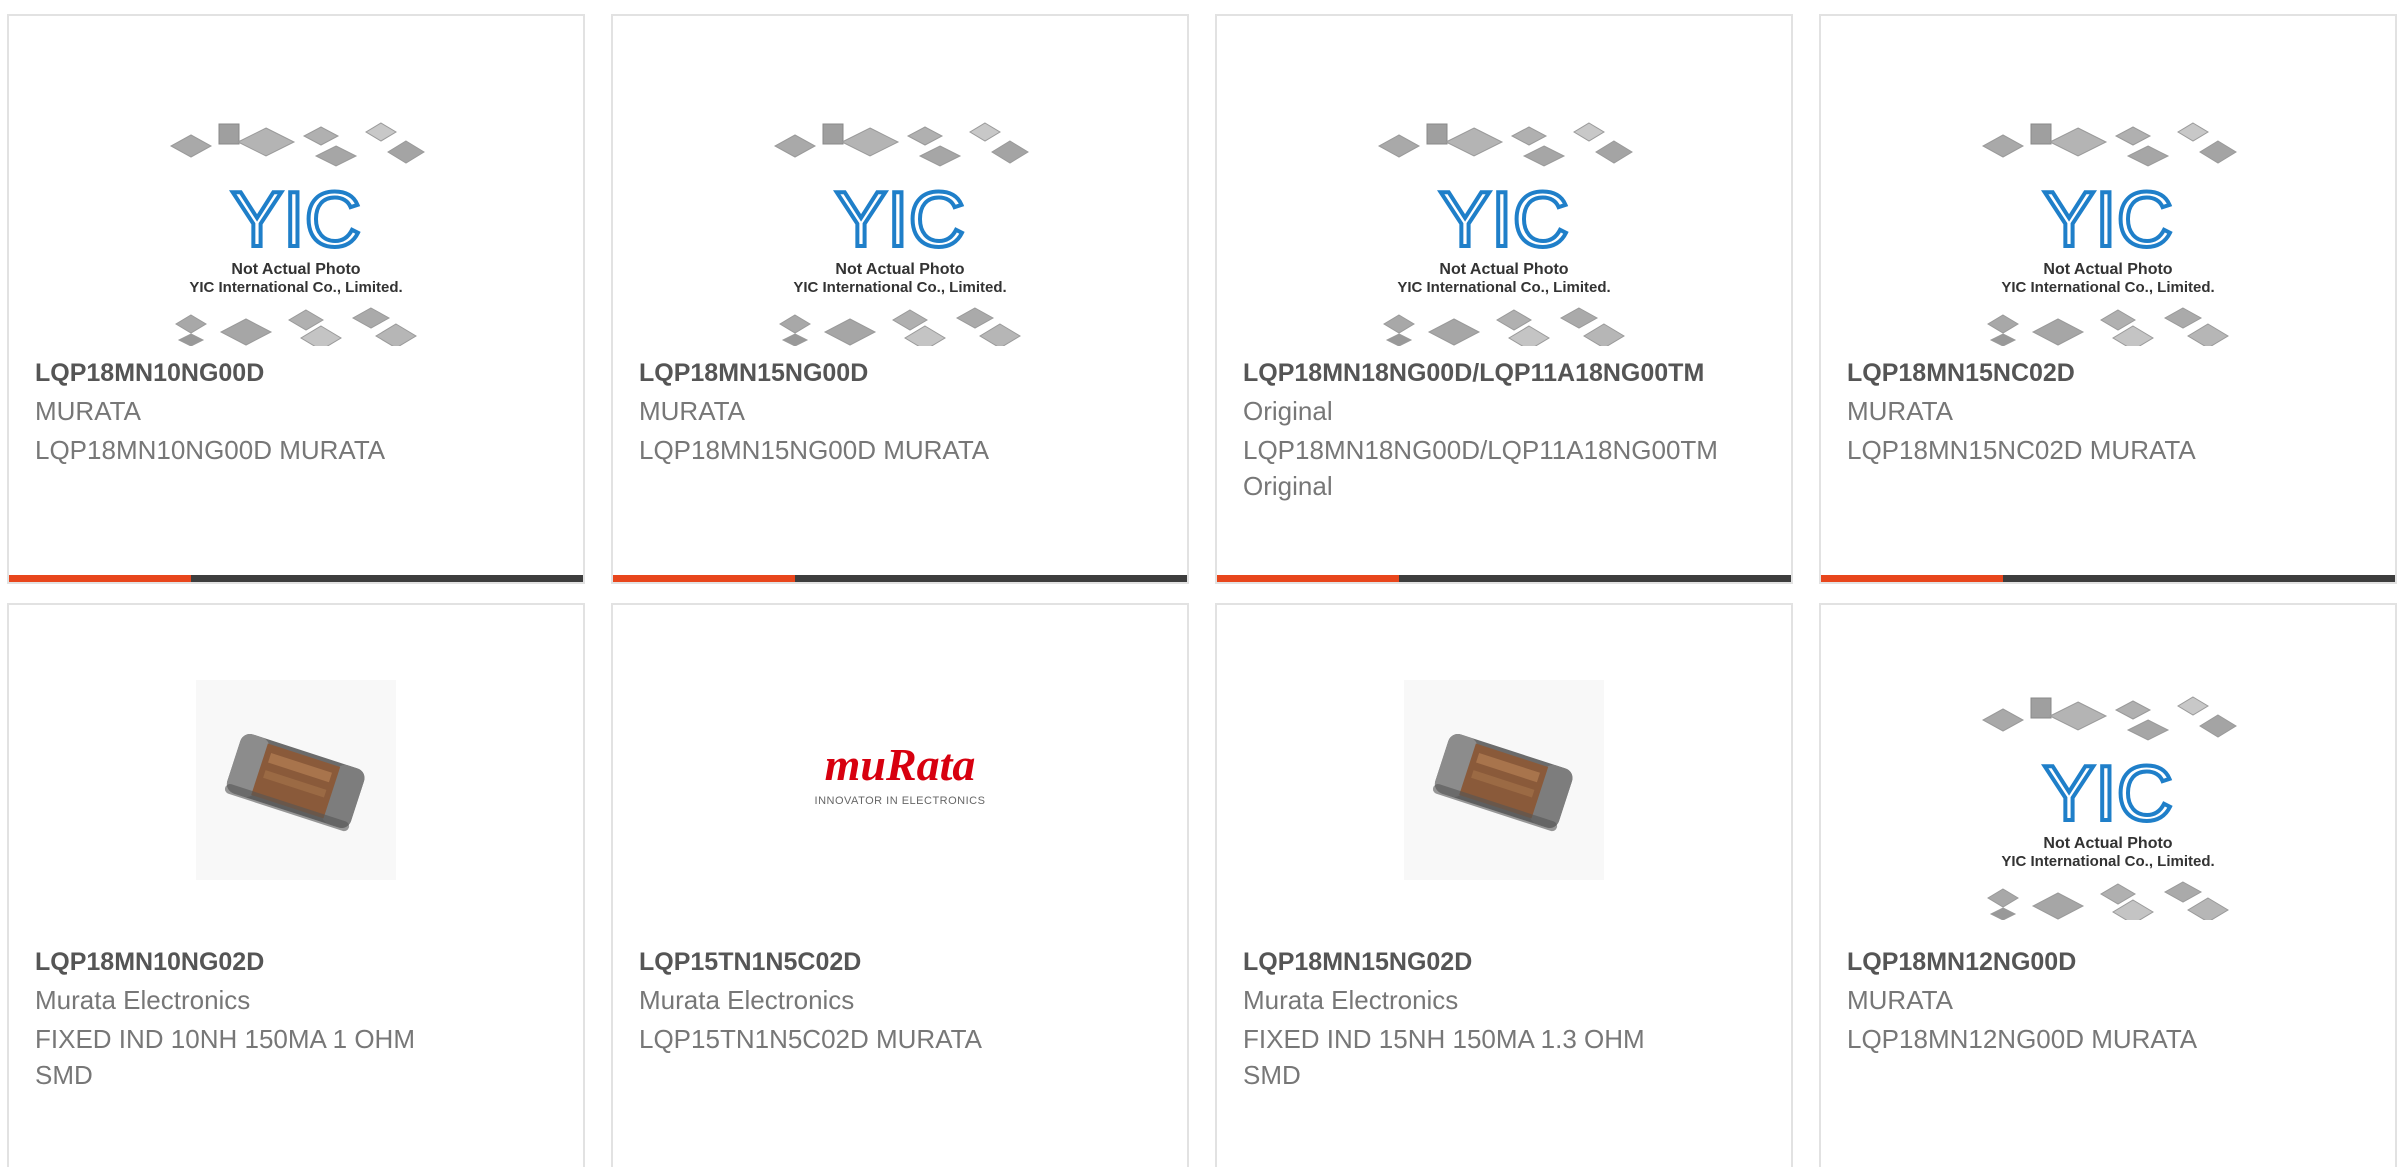 This screenshot has width=2400, height=1167. What do you see at coordinates (900, 764) in the screenshot?
I see `murata-wordmark: muRata` at bounding box center [900, 764].